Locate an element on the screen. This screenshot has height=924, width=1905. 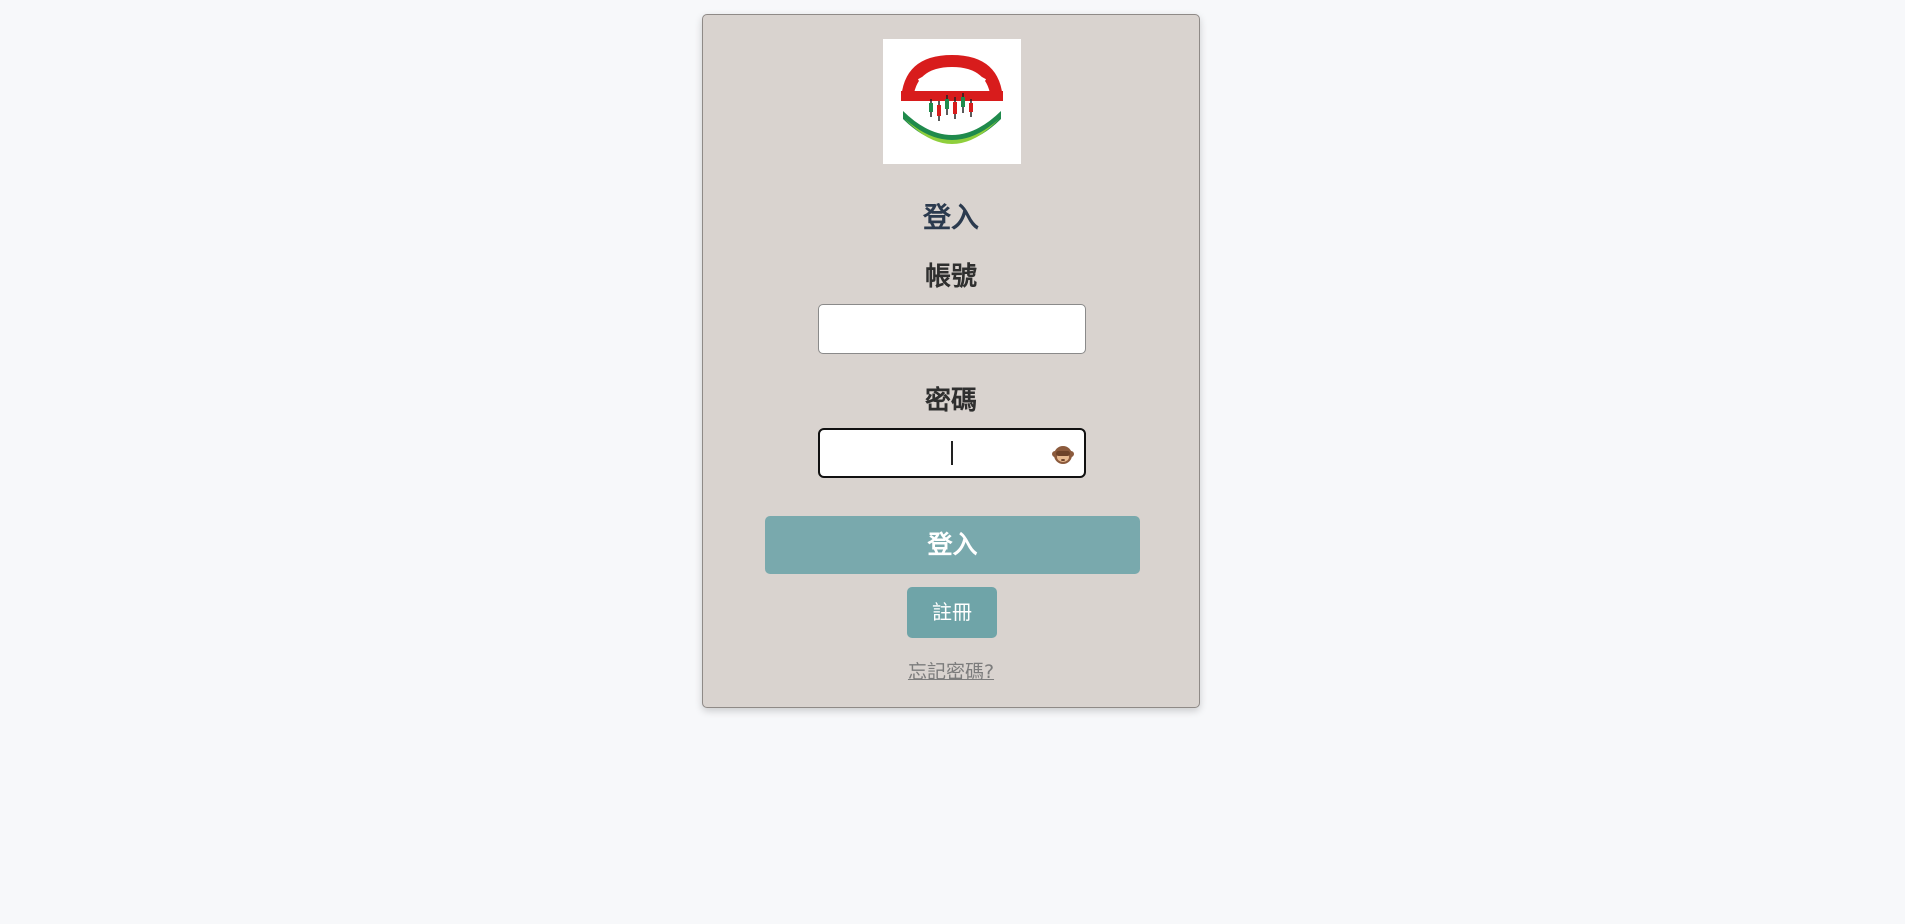
account-input is located at coordinates (952, 329).